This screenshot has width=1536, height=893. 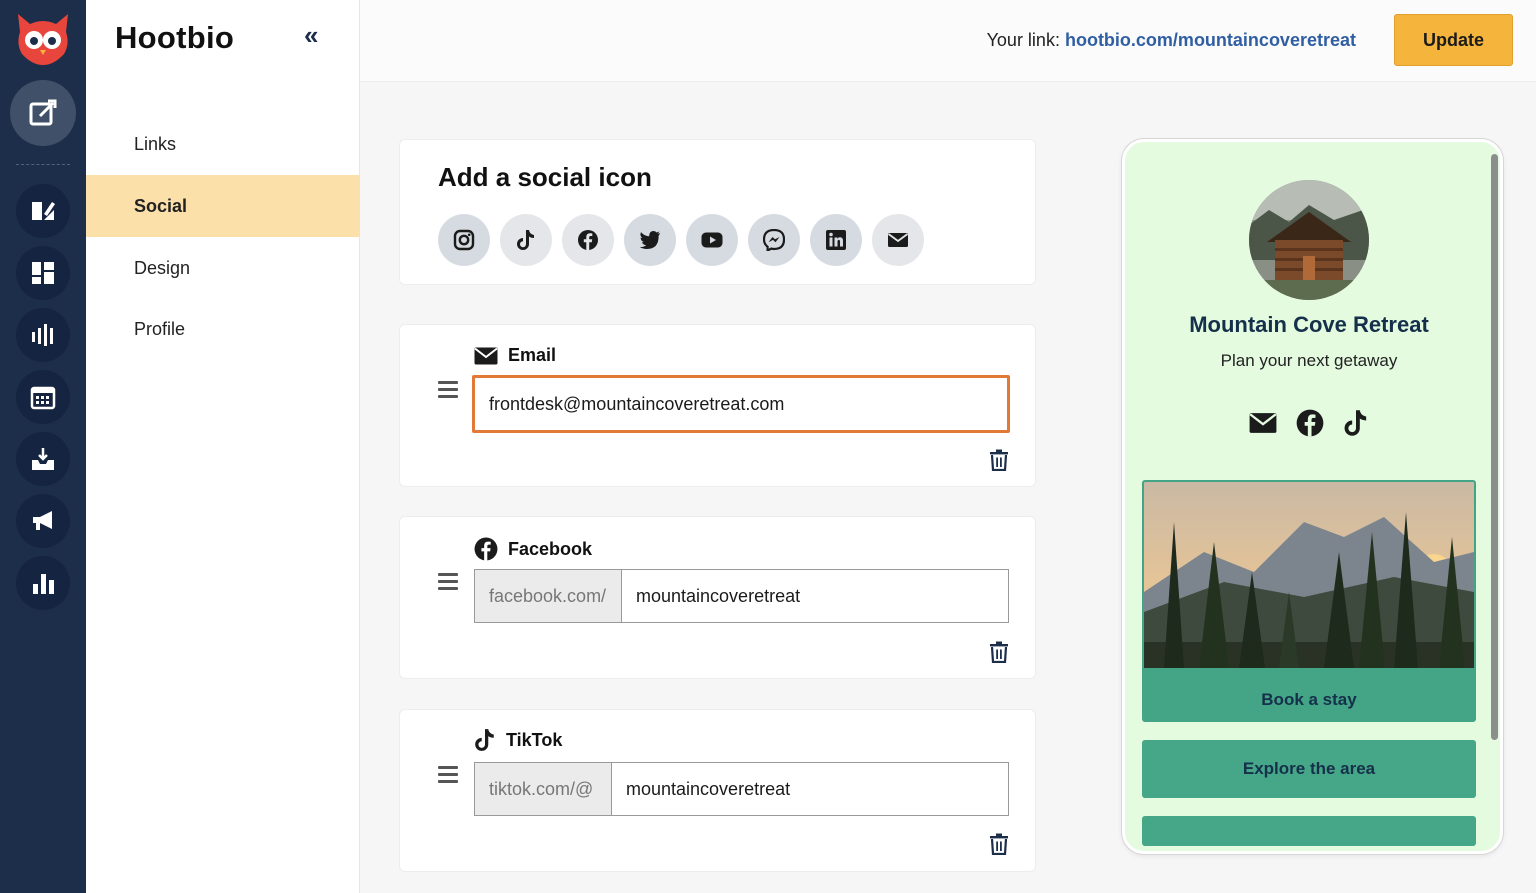 I want to click on youtube-icon, so click(x=712, y=240).